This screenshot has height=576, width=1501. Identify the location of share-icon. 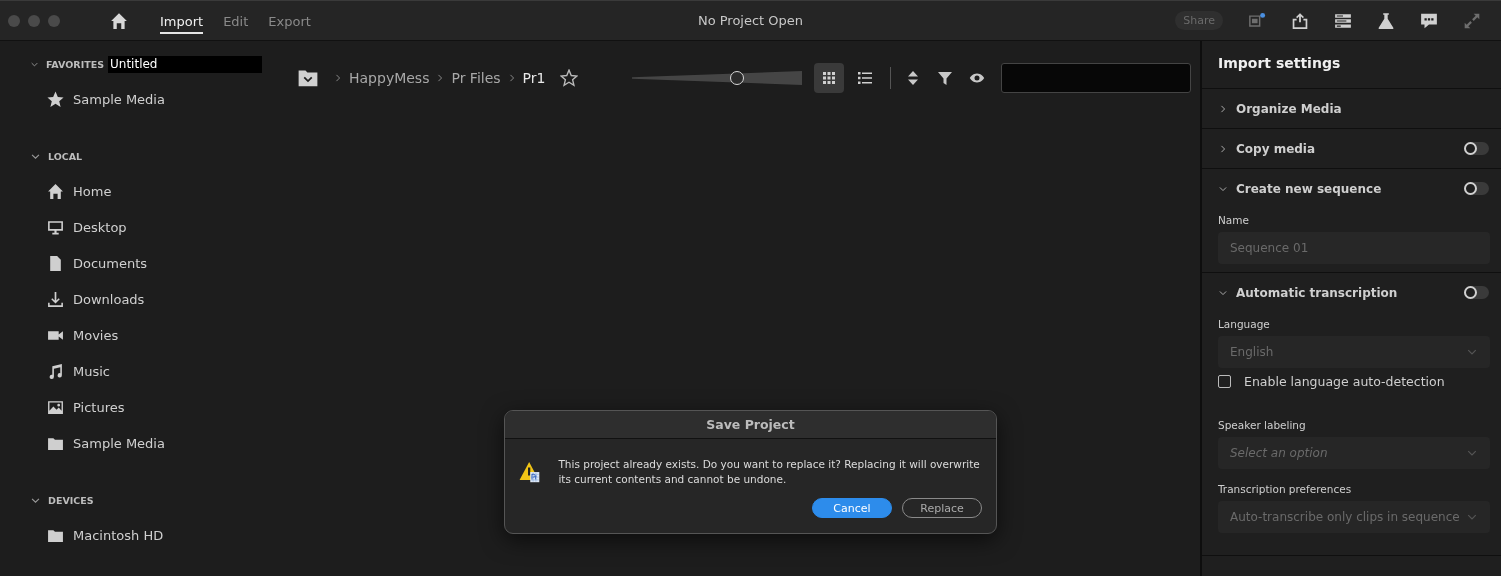
(1300, 20).